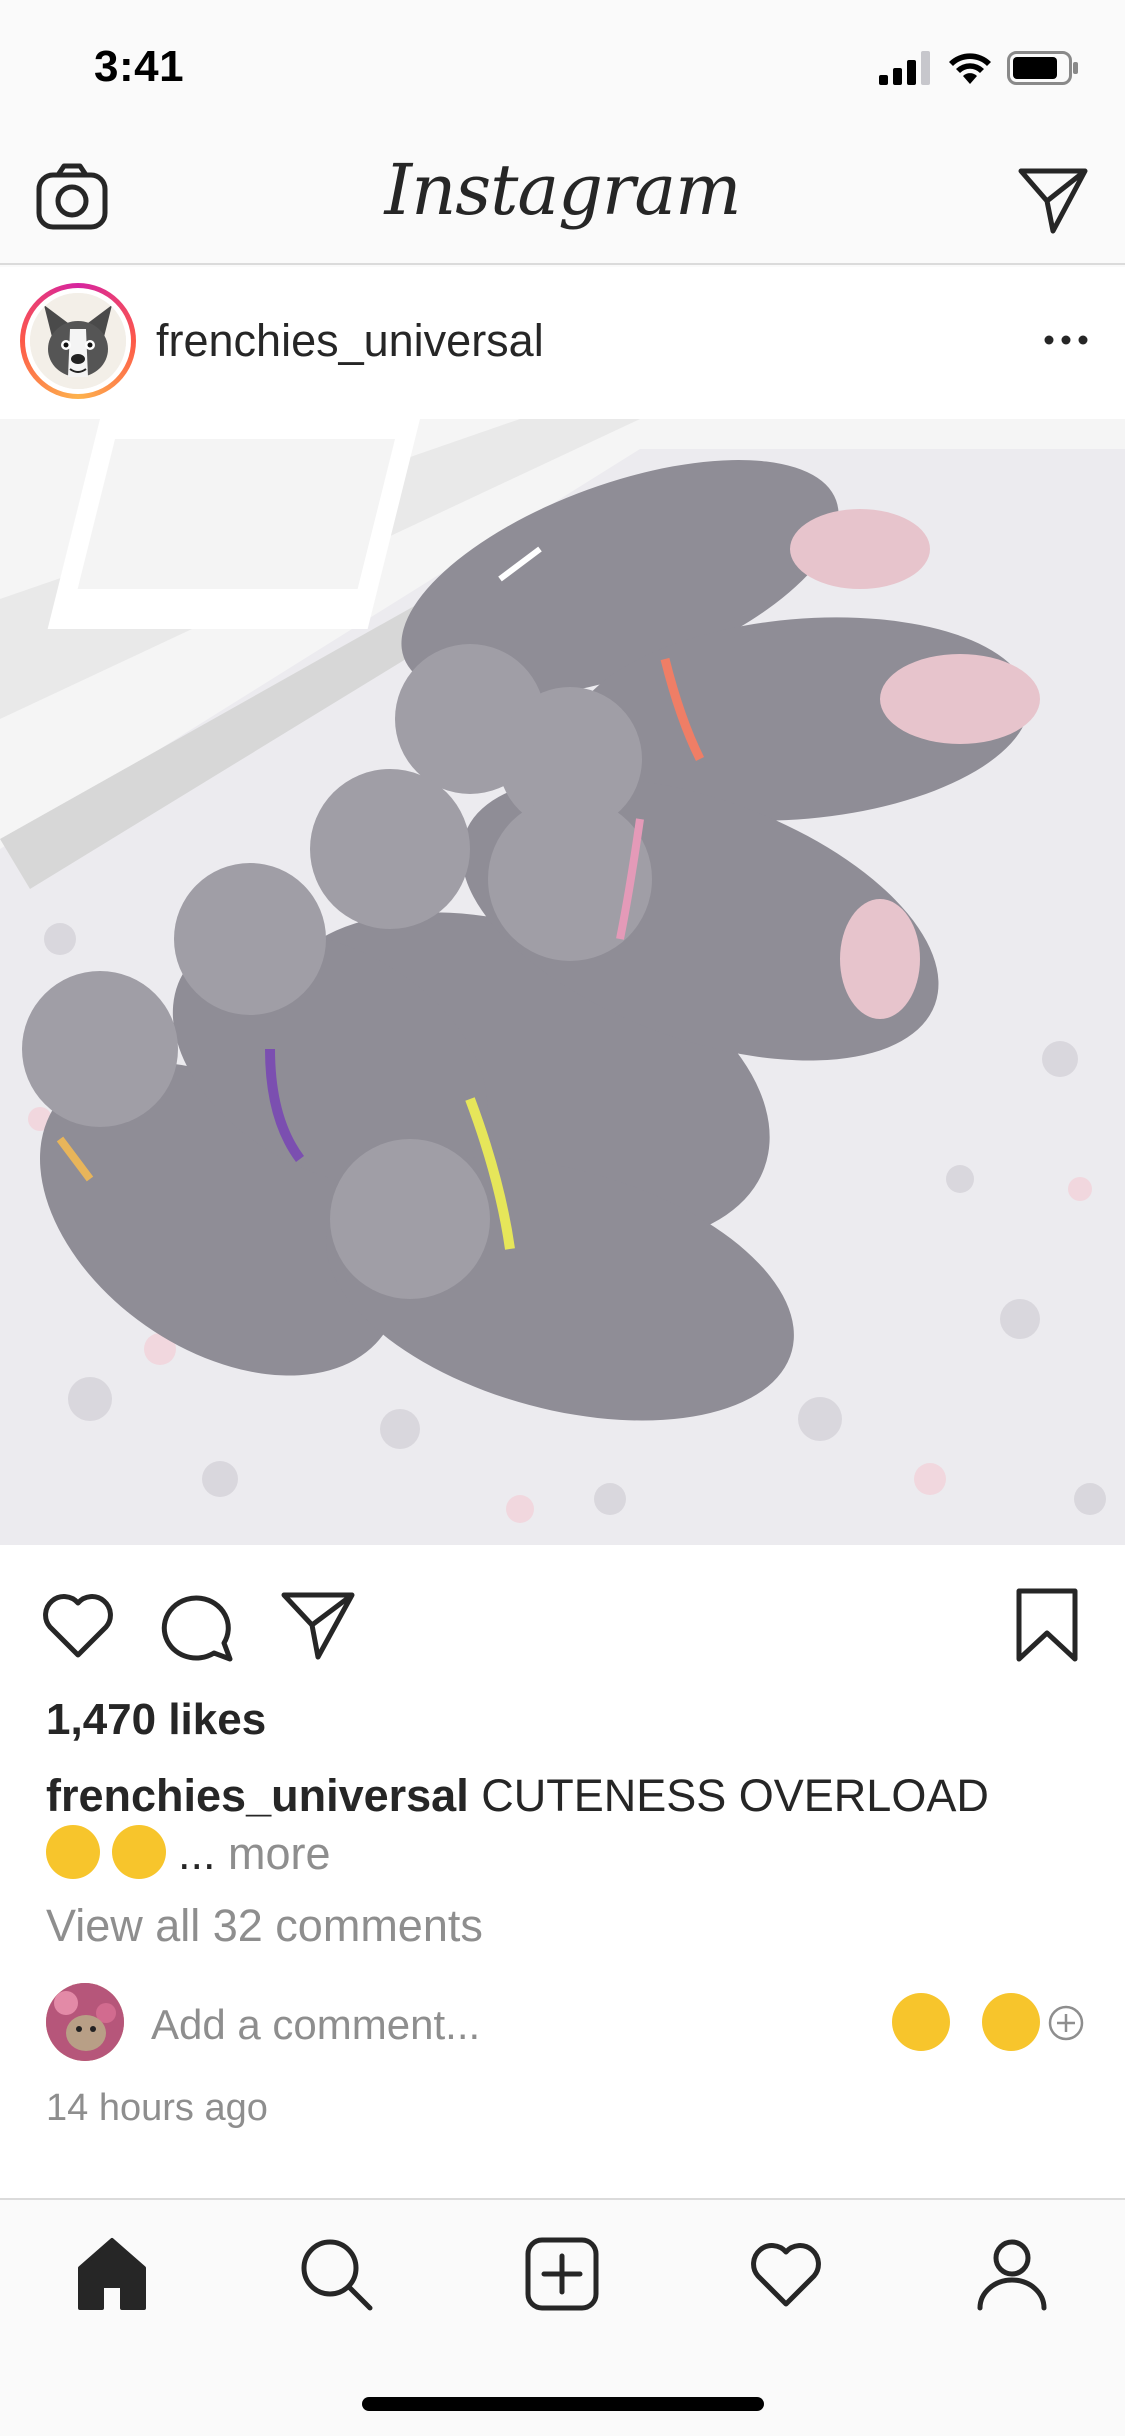 Image resolution: width=1125 pixels, height=2436 pixels. I want to click on add-post-icon, so click(562, 2274).